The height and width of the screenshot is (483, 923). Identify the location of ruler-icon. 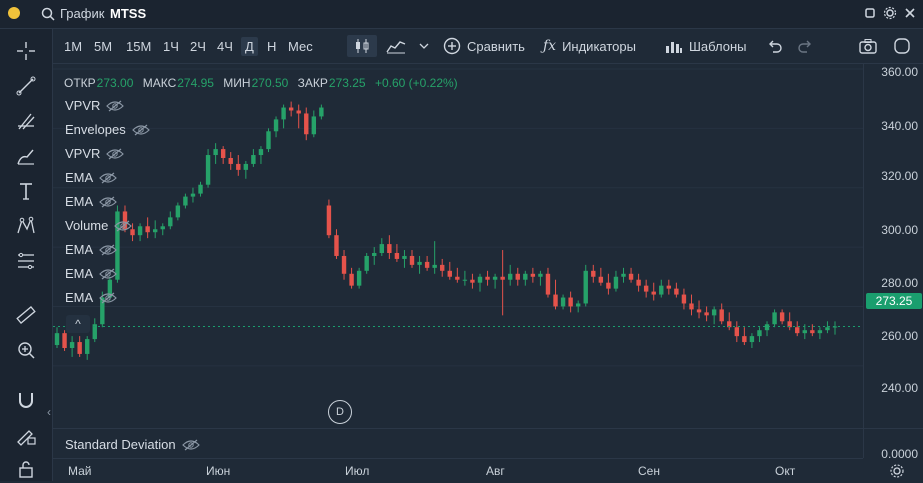
(26, 315).